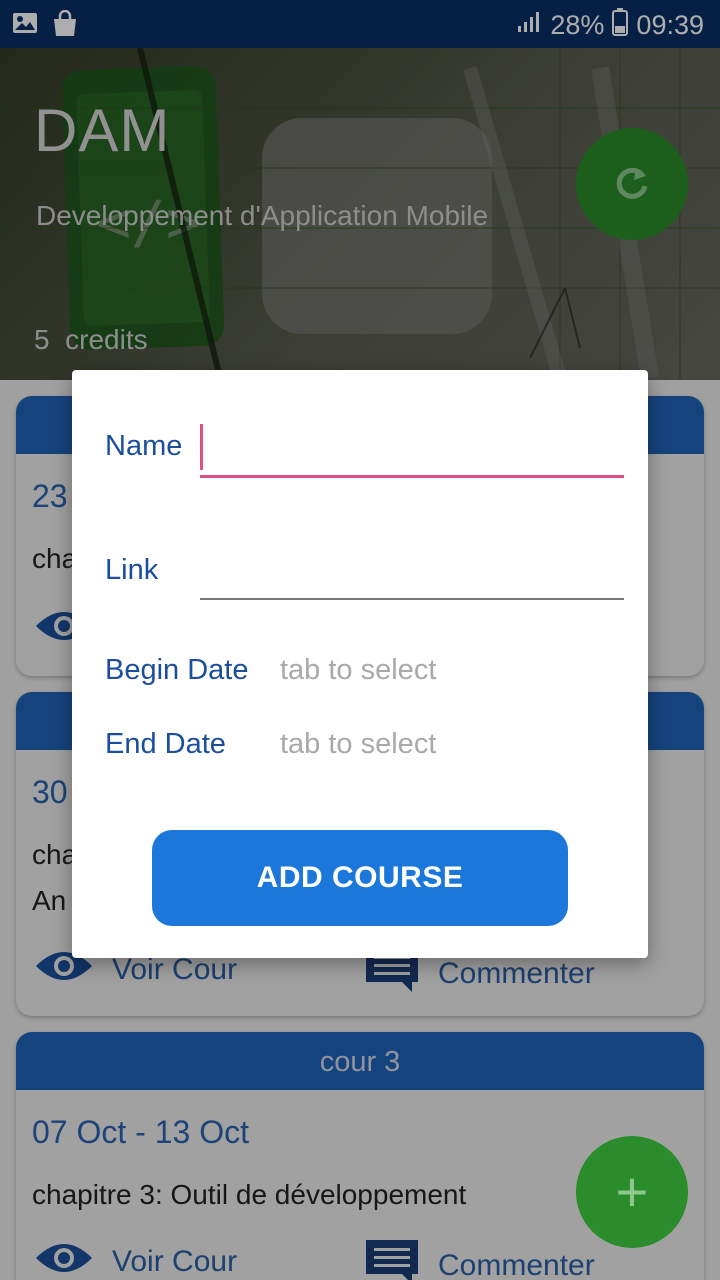  Describe the element at coordinates (132, 570) in the screenshot. I see `link-label: Link` at that location.